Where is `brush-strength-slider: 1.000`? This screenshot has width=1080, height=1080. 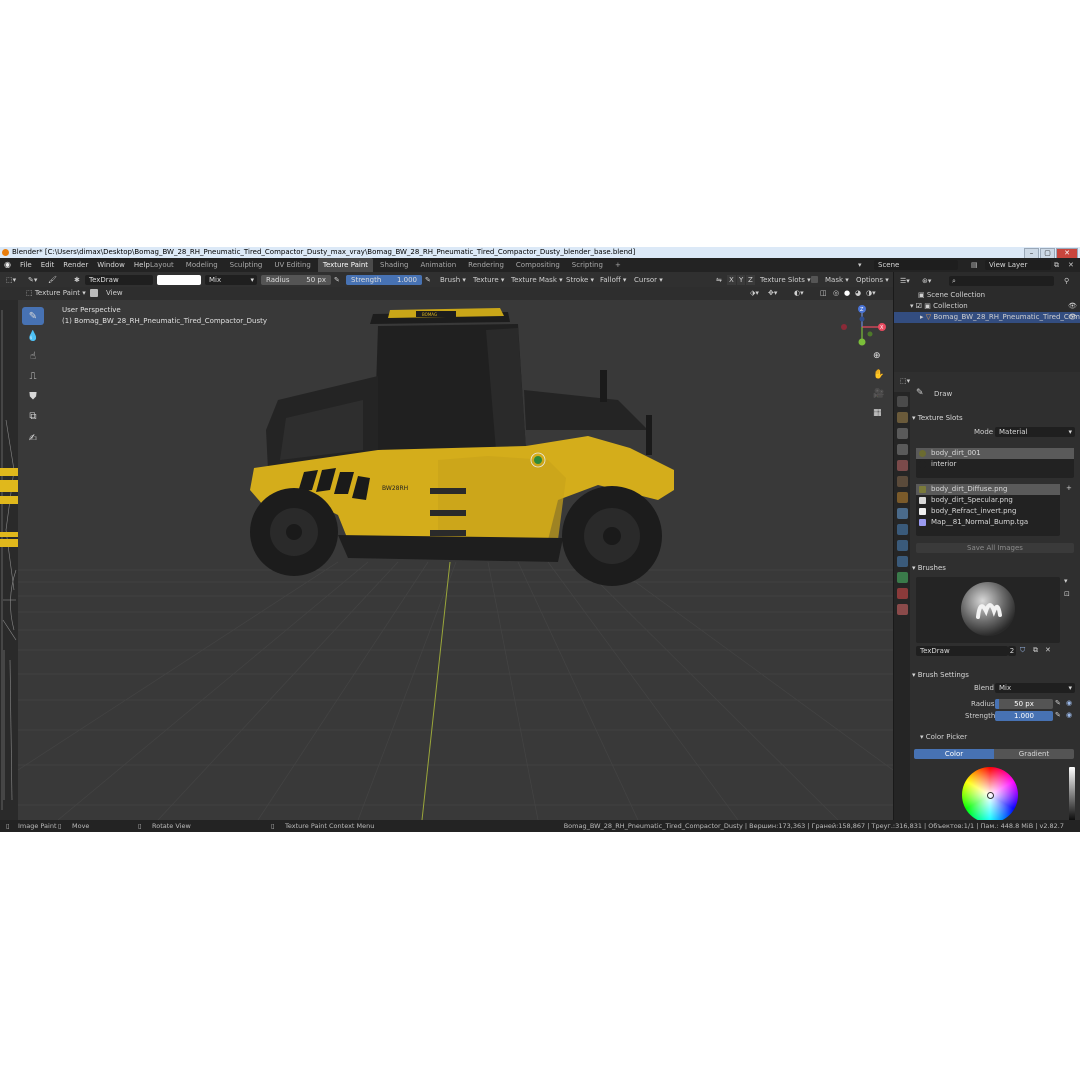 brush-strength-slider: 1.000 is located at coordinates (1024, 716).